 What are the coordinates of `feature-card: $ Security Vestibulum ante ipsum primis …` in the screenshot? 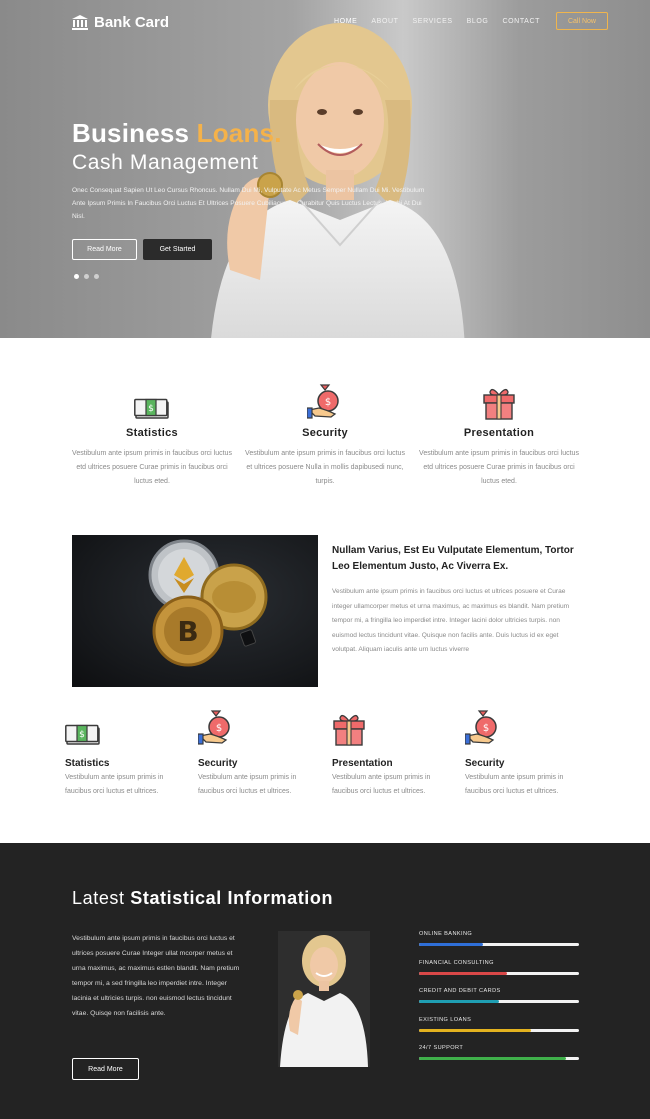 It's located at (325, 434).